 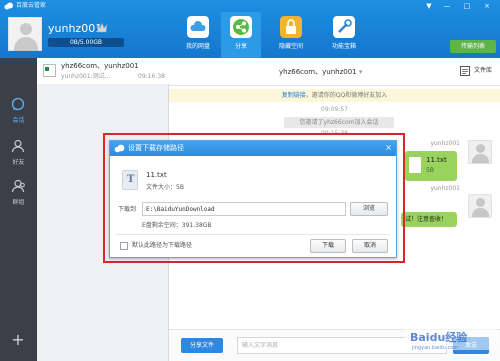 What do you see at coordinates (473, 46) in the screenshot?
I see `transfer-list-button: 传输列表` at bounding box center [473, 46].